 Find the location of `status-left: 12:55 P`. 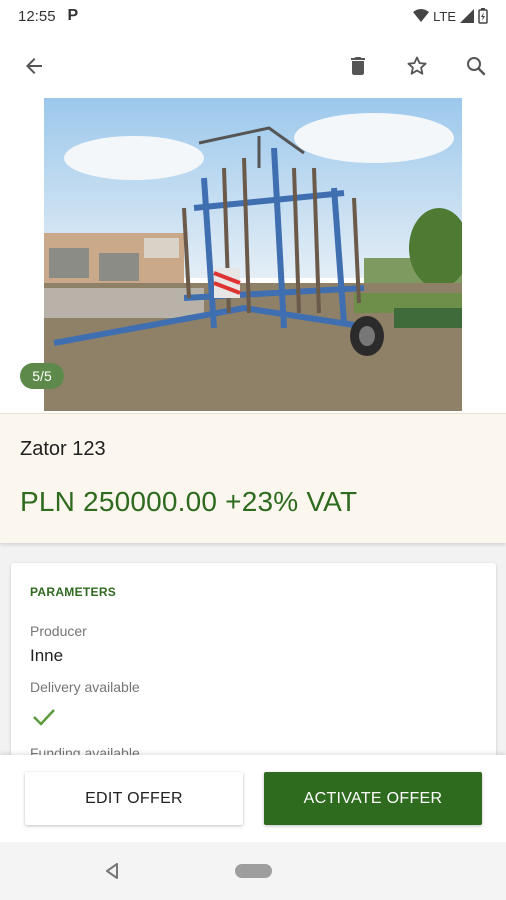

status-left: 12:55 P is located at coordinates (48, 16).